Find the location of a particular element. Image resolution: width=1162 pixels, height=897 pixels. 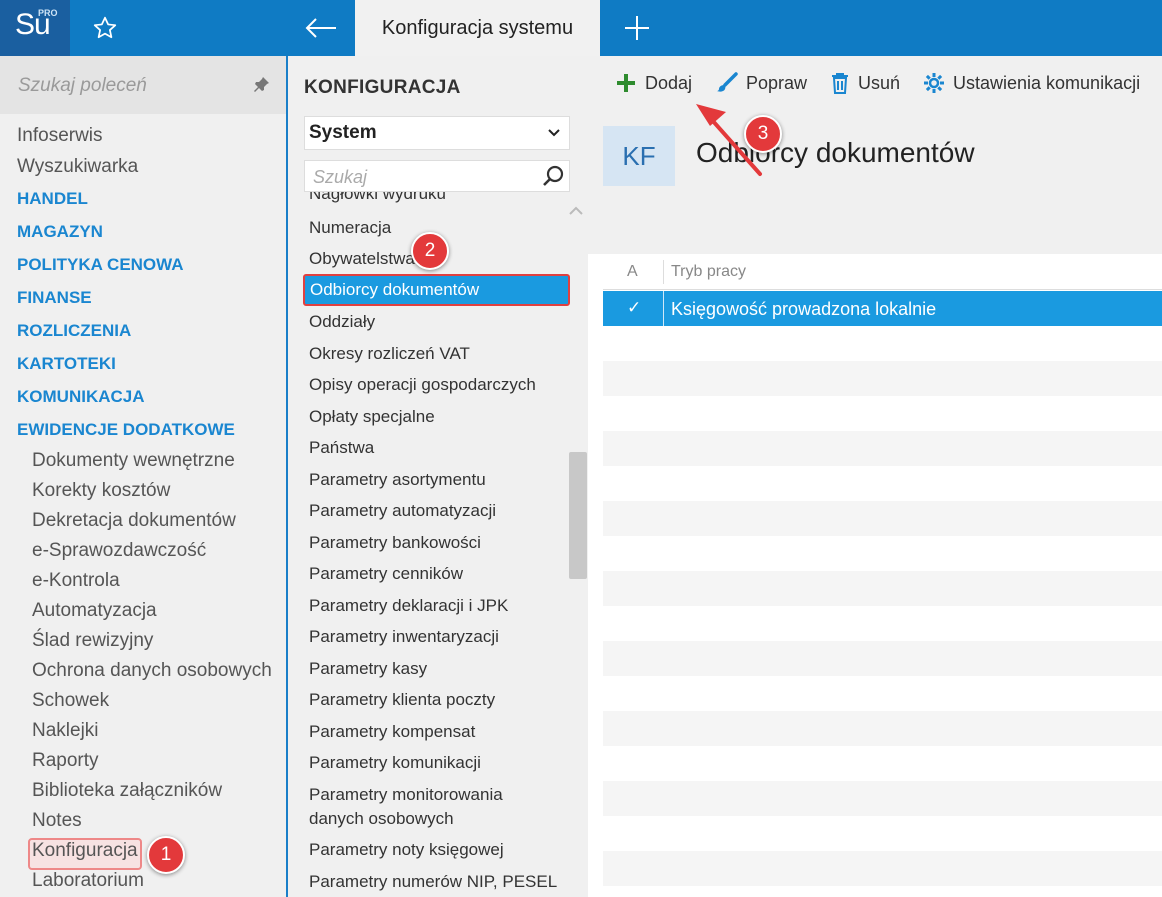

config-item: Parametry komunikacji is located at coordinates (395, 763).